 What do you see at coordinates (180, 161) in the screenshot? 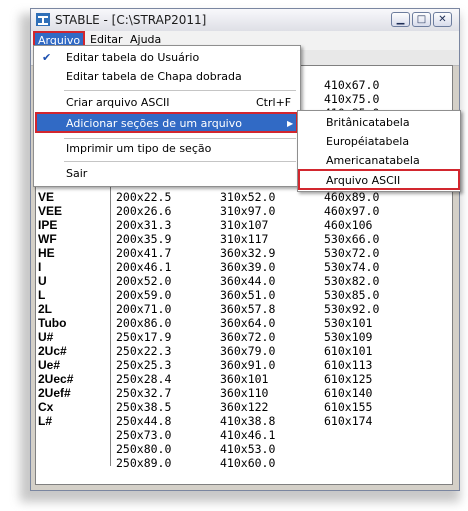
I see `menu-separator` at bounding box center [180, 161].